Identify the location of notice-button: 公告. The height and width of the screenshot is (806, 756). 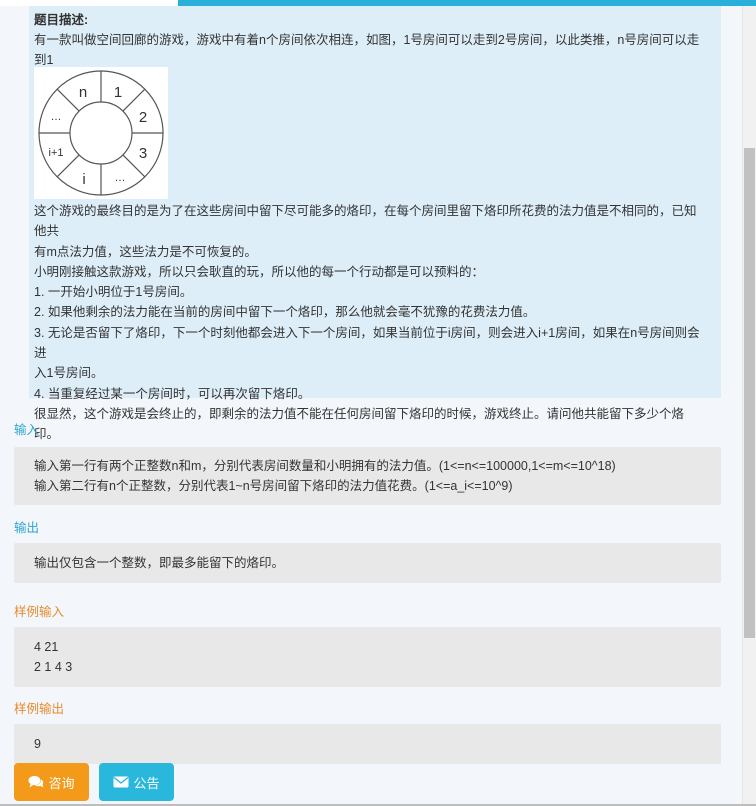
(136, 782).